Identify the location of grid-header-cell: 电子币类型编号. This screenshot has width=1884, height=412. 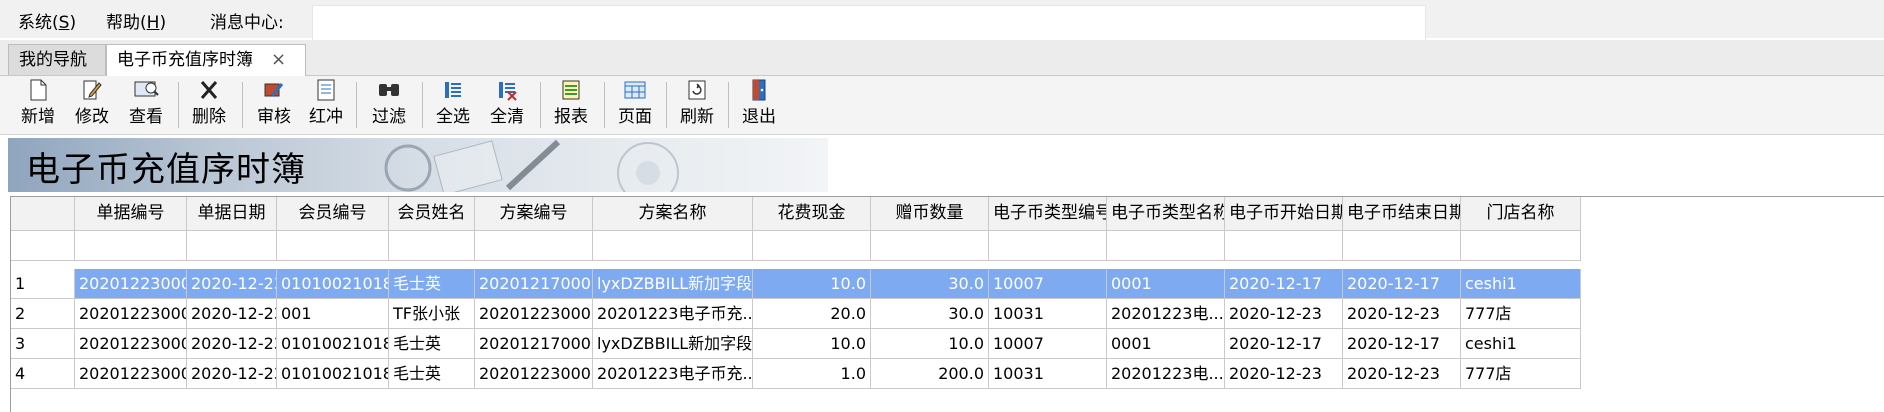
(1048, 214).